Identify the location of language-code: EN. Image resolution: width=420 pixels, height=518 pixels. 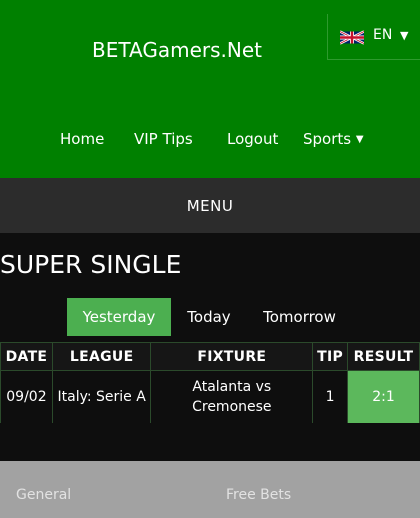
(383, 35).